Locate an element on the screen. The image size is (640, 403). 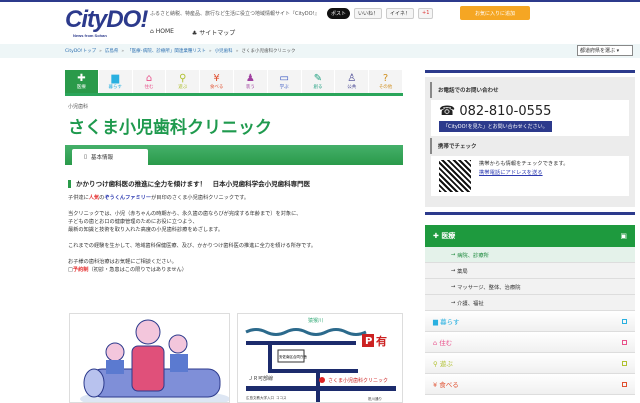
map-road-label: 祇川通り is located at coordinates (375, 398).